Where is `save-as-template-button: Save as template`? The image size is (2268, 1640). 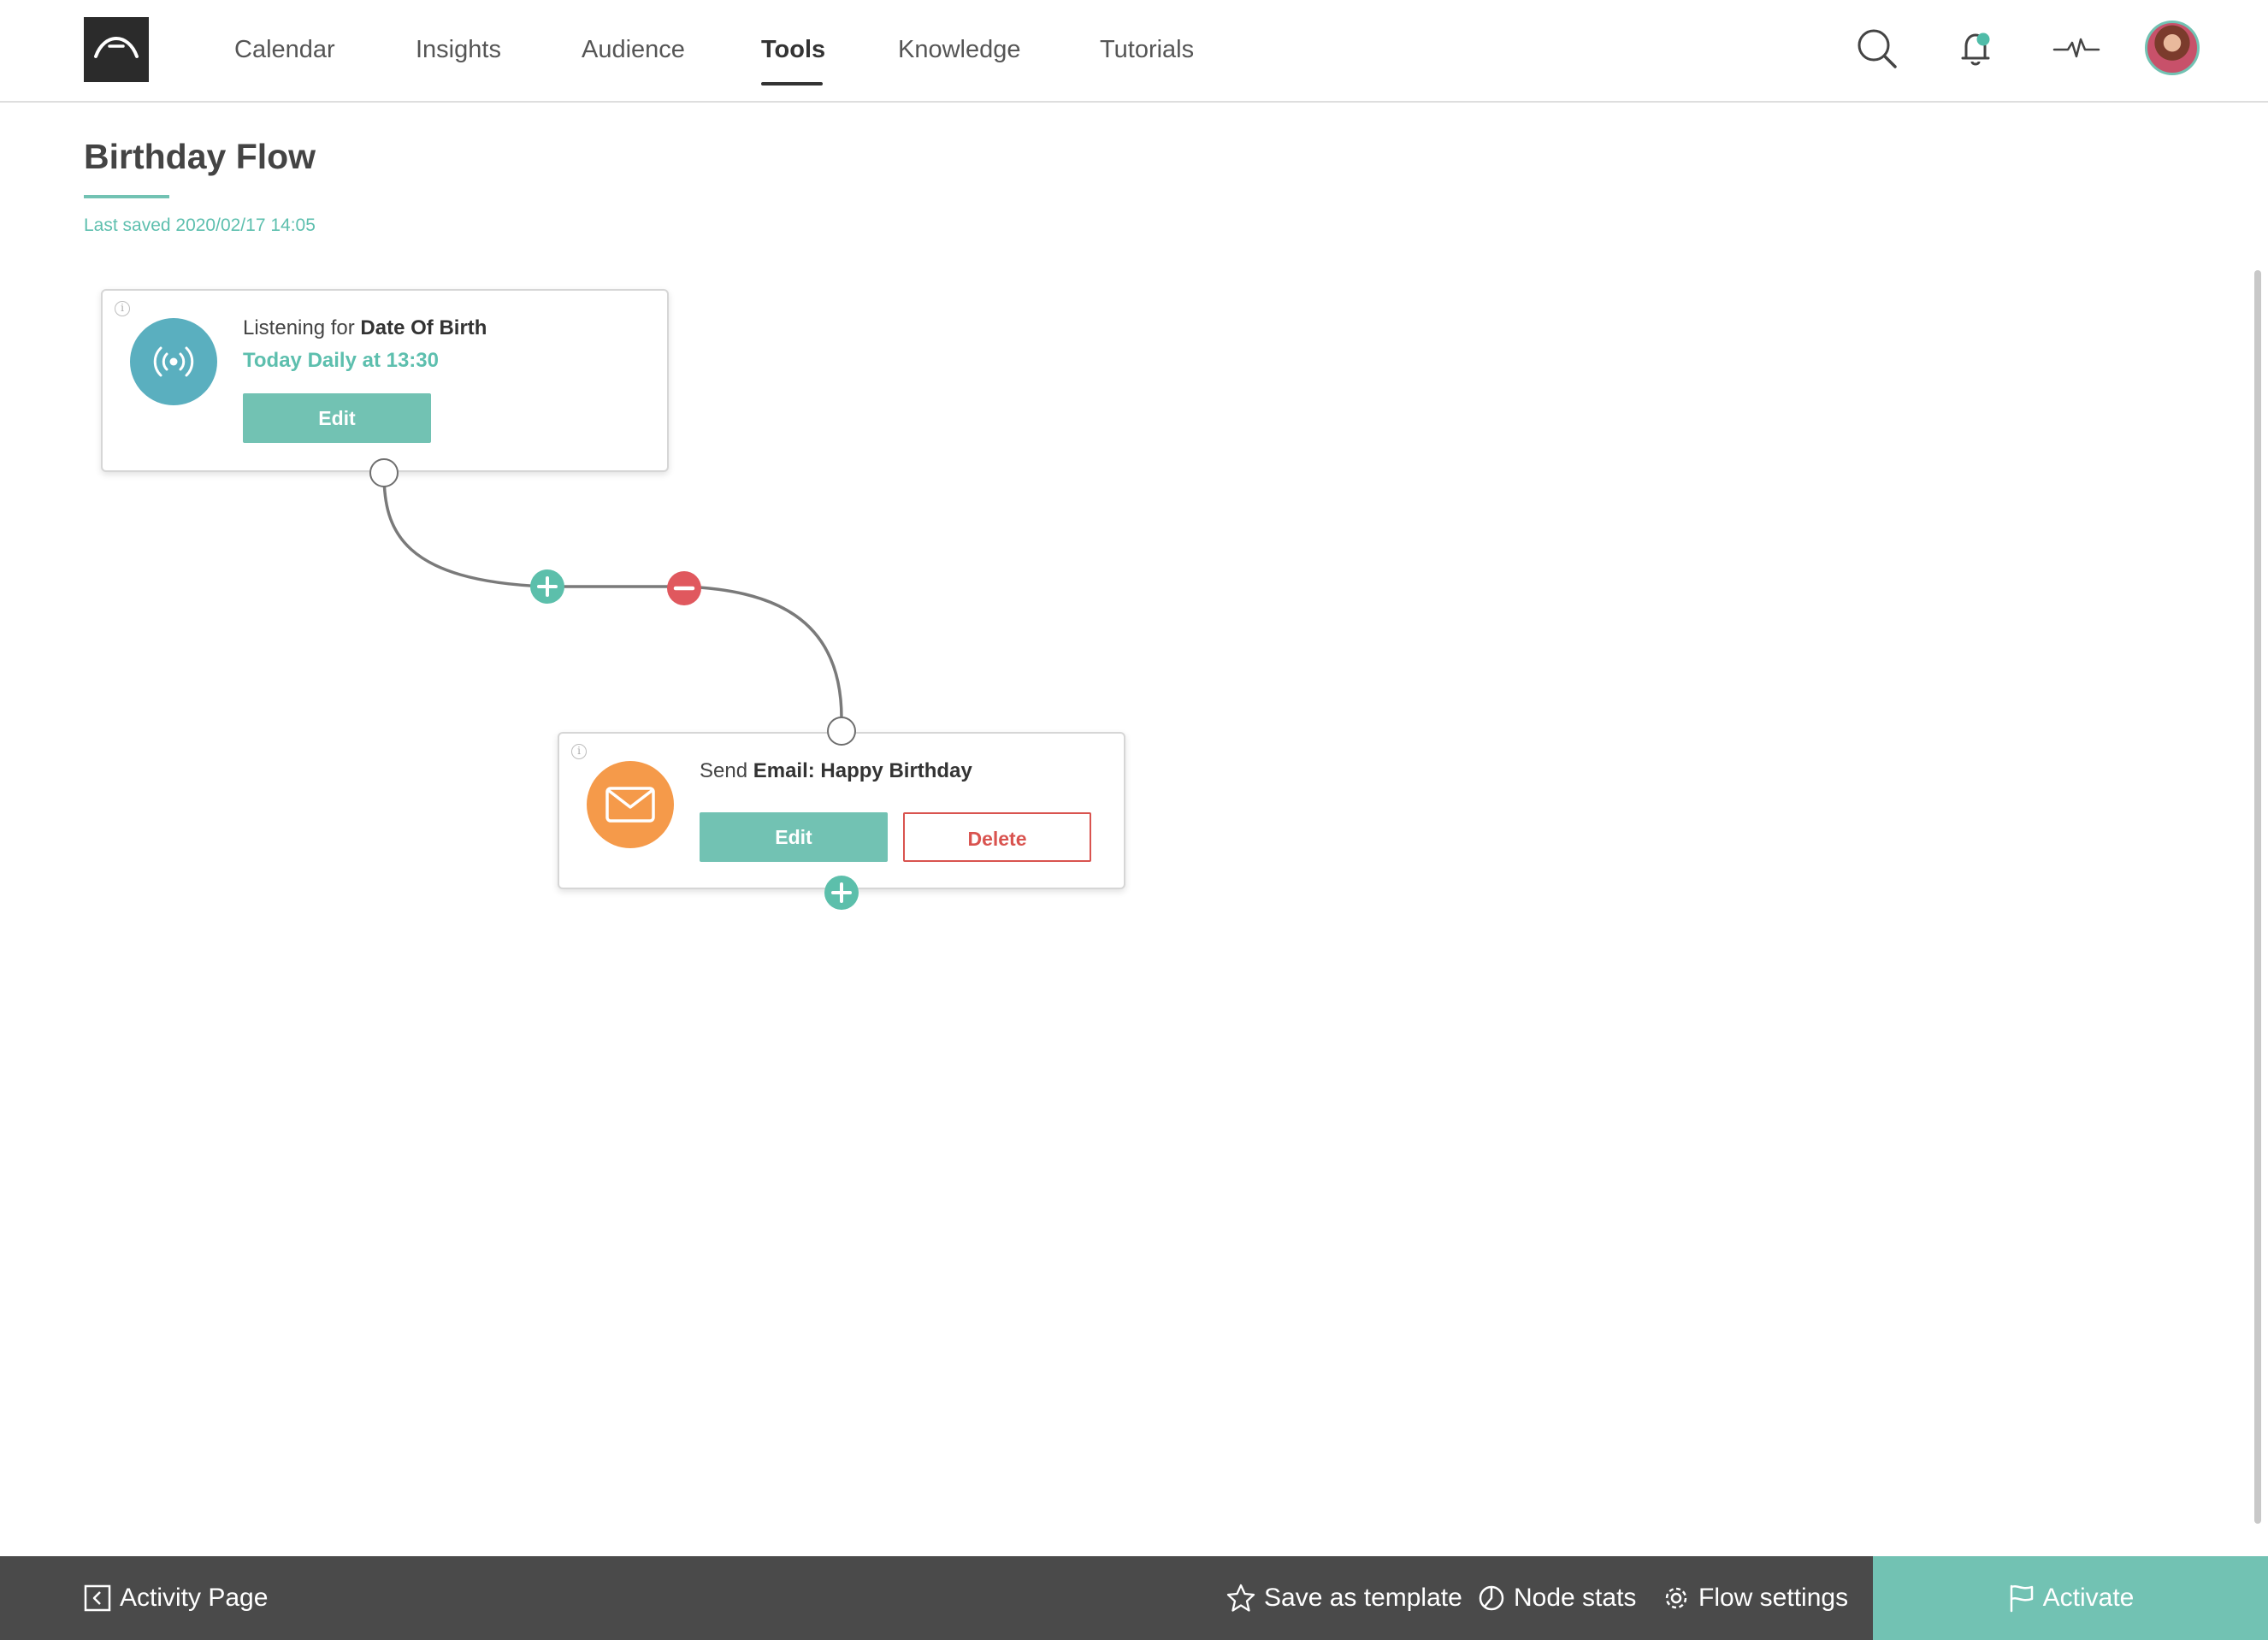 save-as-template-button: Save as template is located at coordinates (1344, 1598).